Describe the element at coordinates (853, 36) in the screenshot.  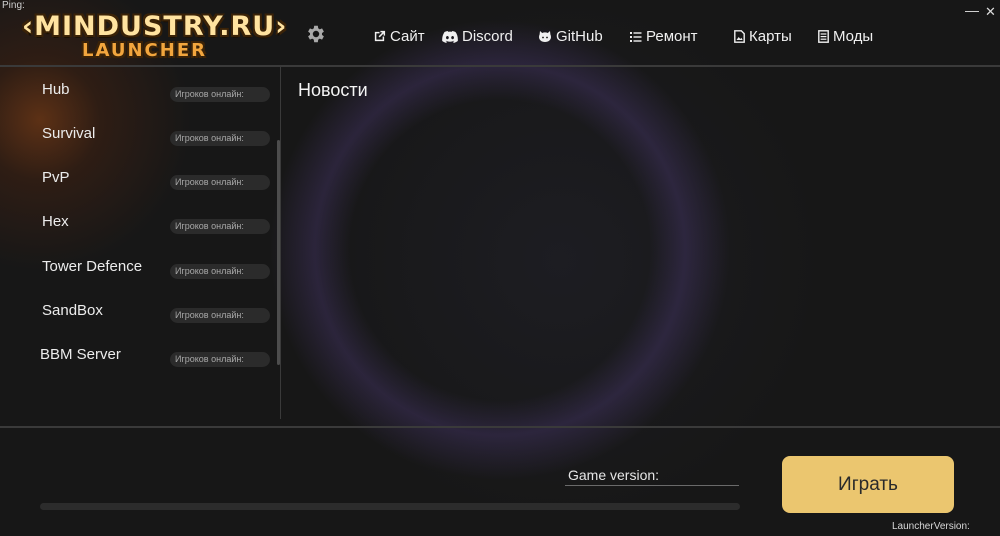
I see `nav-mods-label: Моды` at that location.